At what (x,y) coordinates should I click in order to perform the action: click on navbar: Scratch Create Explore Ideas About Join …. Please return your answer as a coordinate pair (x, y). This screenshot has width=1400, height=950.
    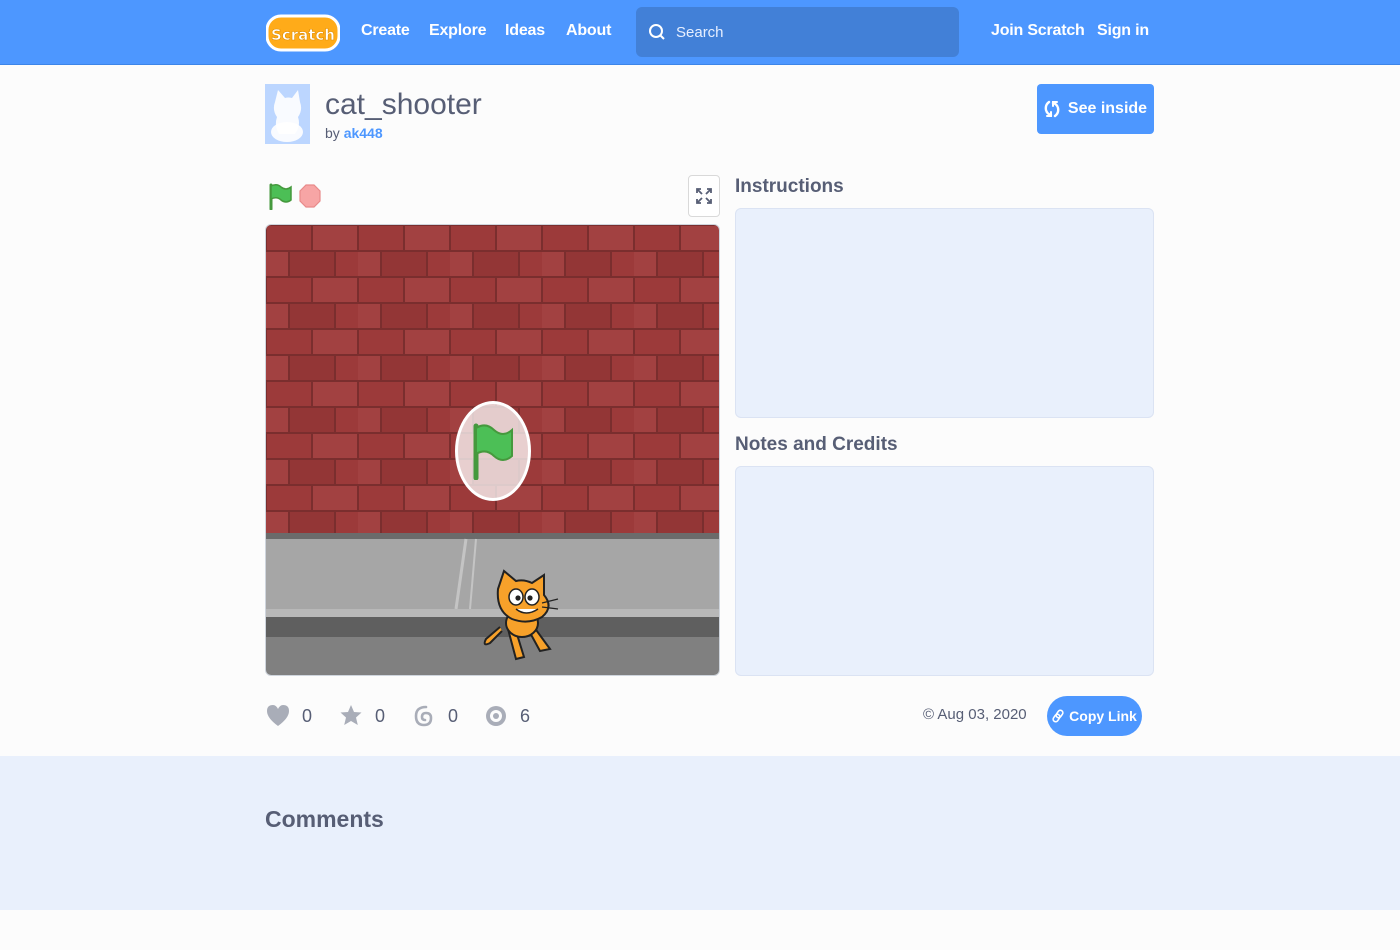
    Looking at the image, I should click on (700, 32).